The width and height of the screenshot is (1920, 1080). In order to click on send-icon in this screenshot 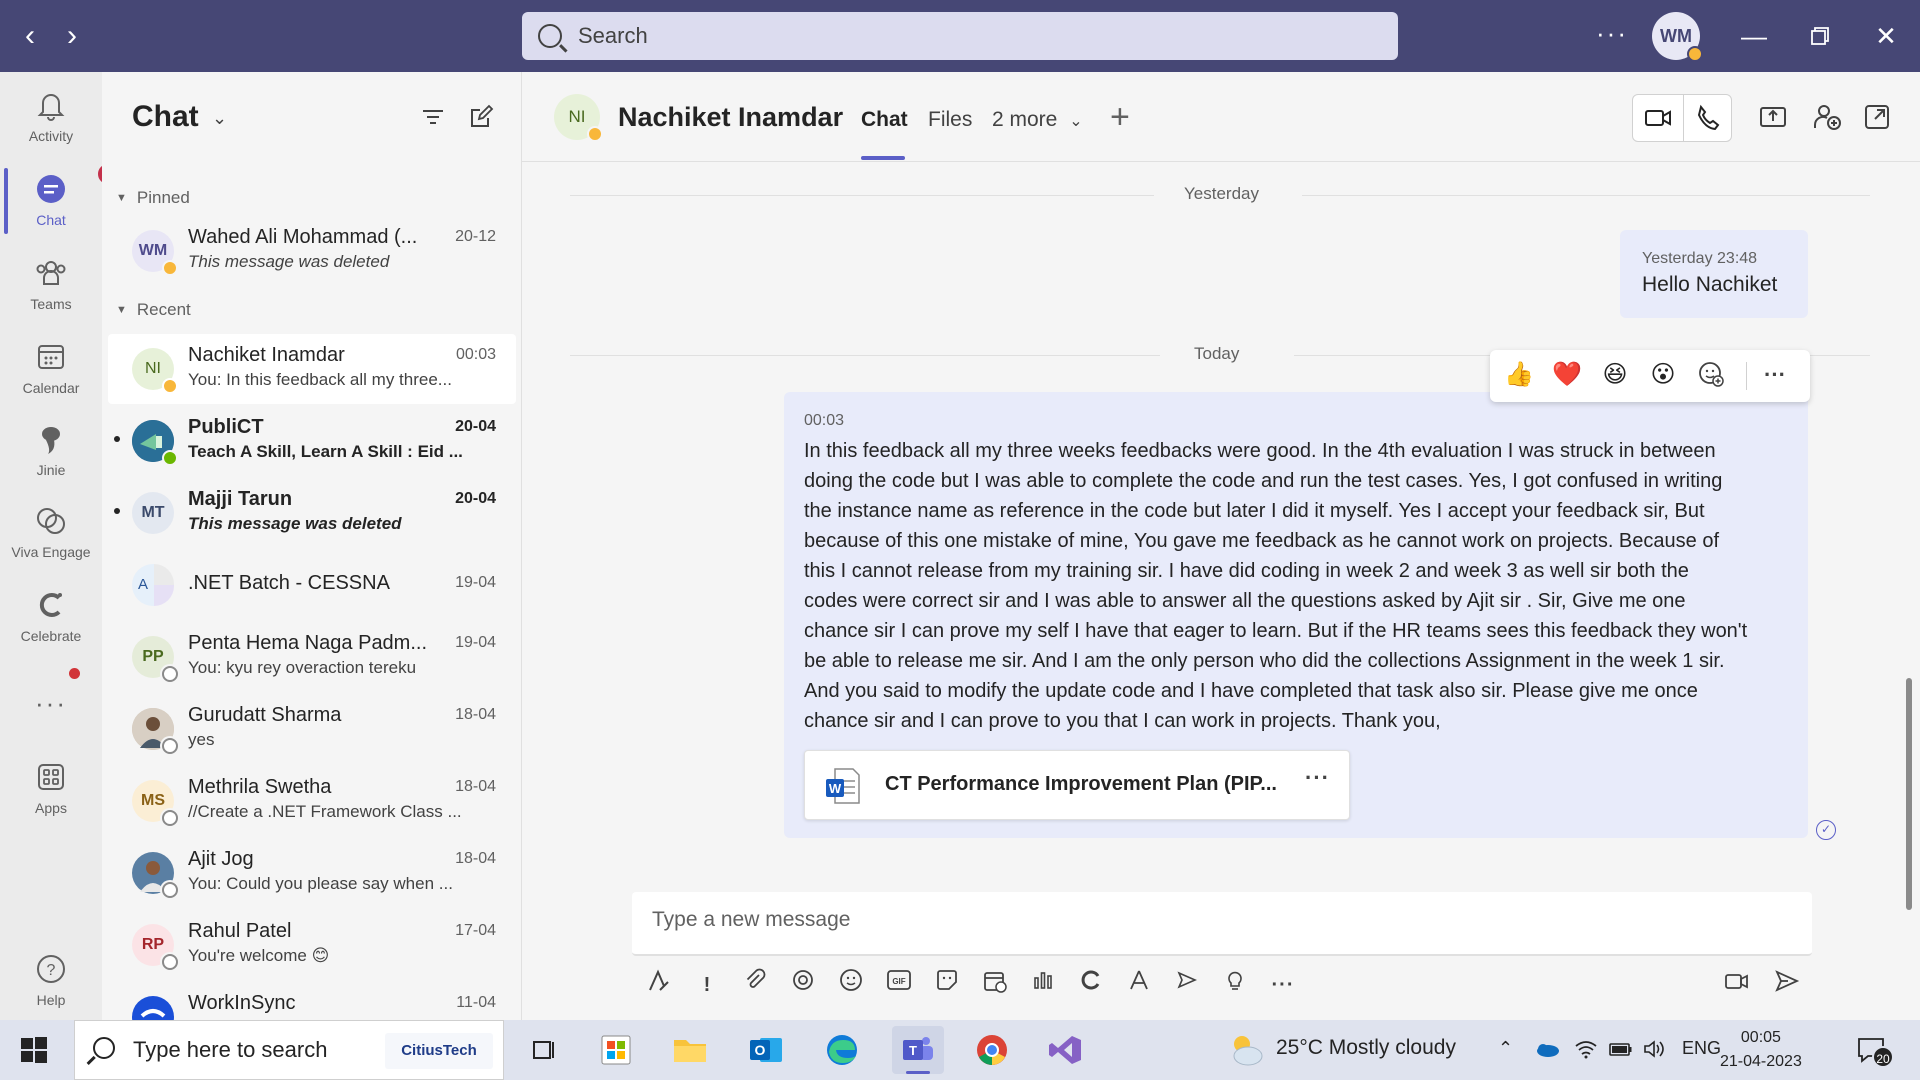, I will do `click(1787, 985)`.